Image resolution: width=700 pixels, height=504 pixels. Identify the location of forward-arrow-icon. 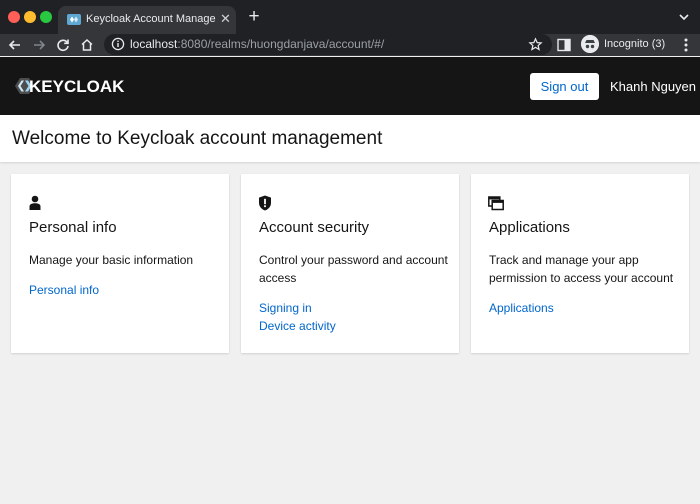
(39, 45).